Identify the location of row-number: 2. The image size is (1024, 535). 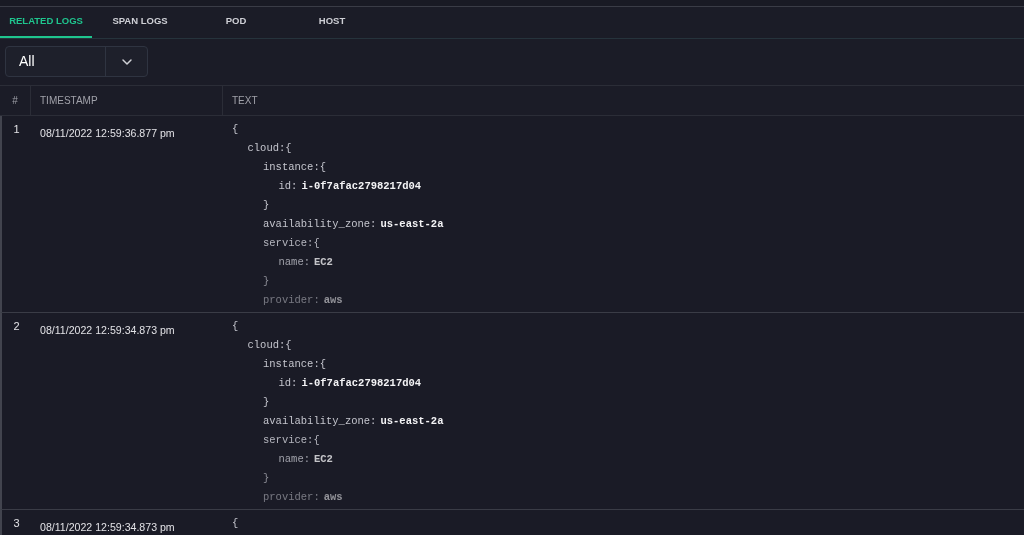
(16, 326).